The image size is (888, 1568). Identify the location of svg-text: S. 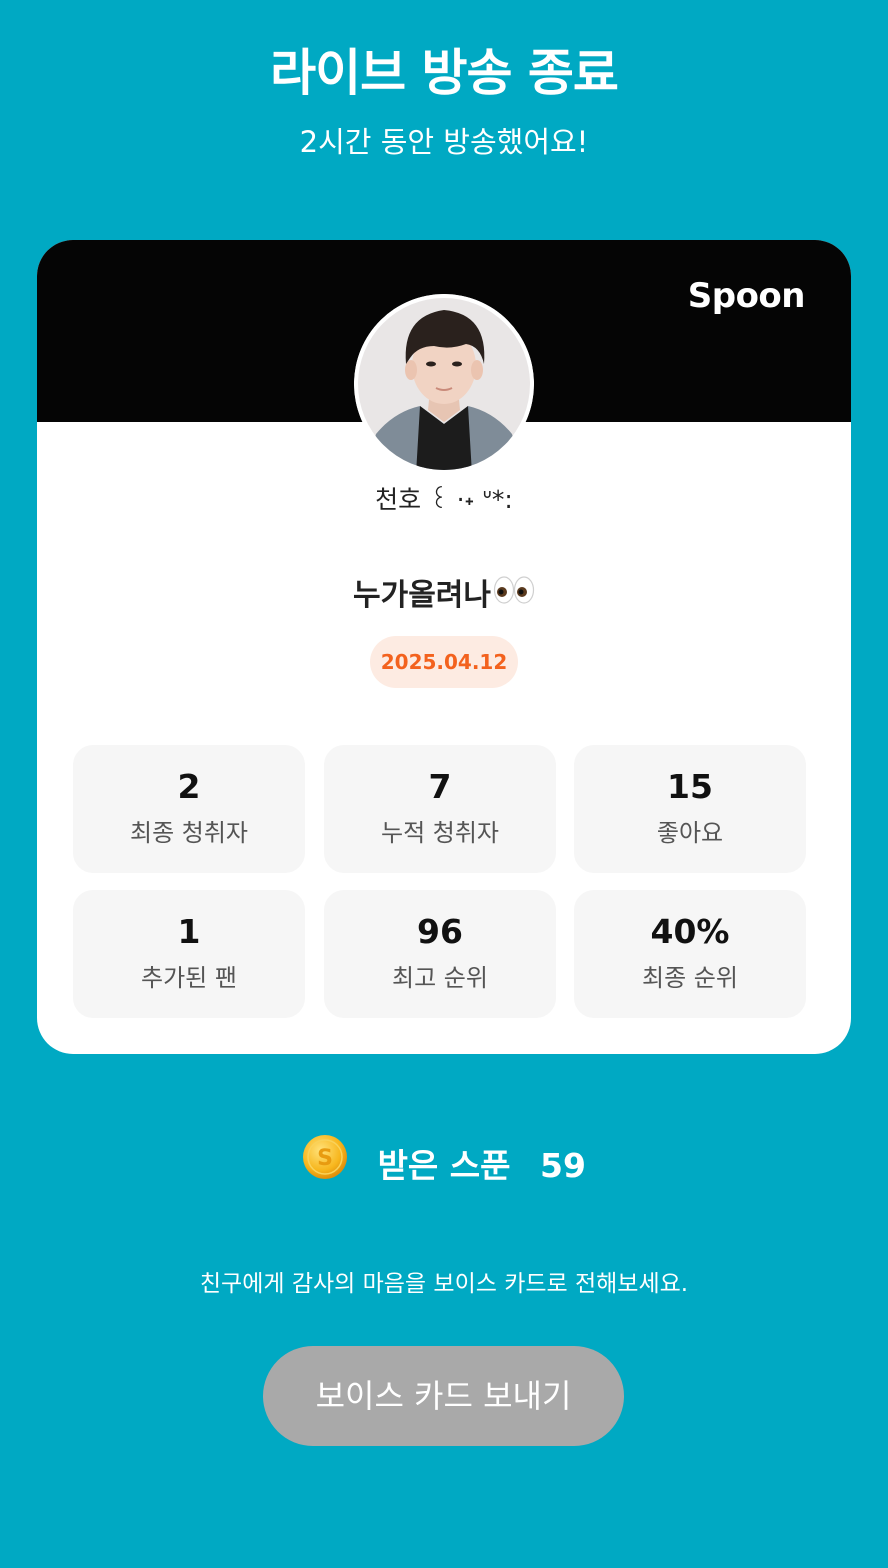
(325, 1158).